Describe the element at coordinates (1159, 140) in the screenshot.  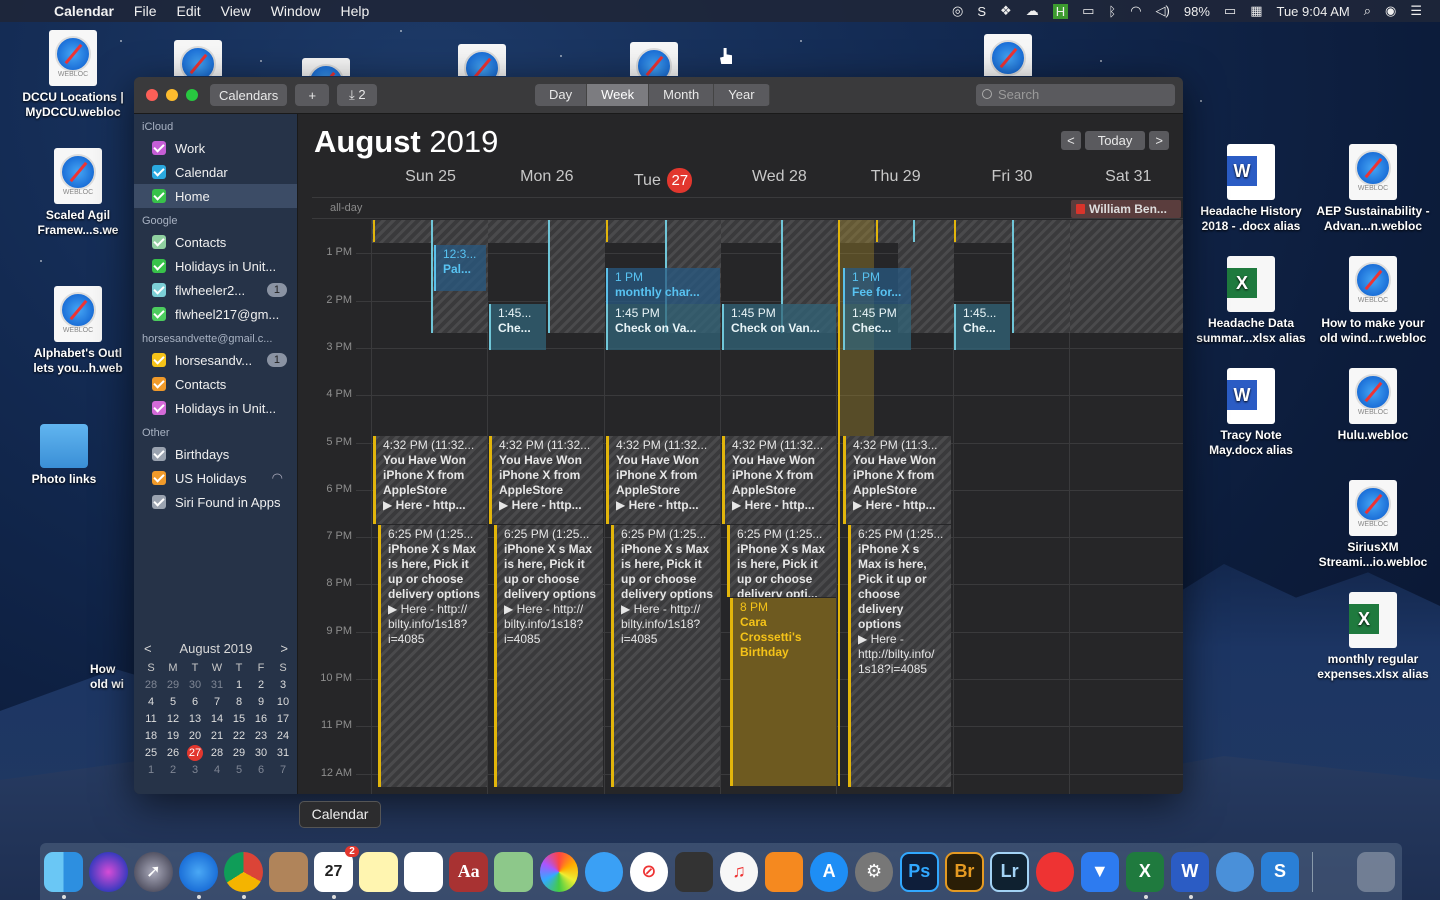
I see `next-week-button: >` at that location.